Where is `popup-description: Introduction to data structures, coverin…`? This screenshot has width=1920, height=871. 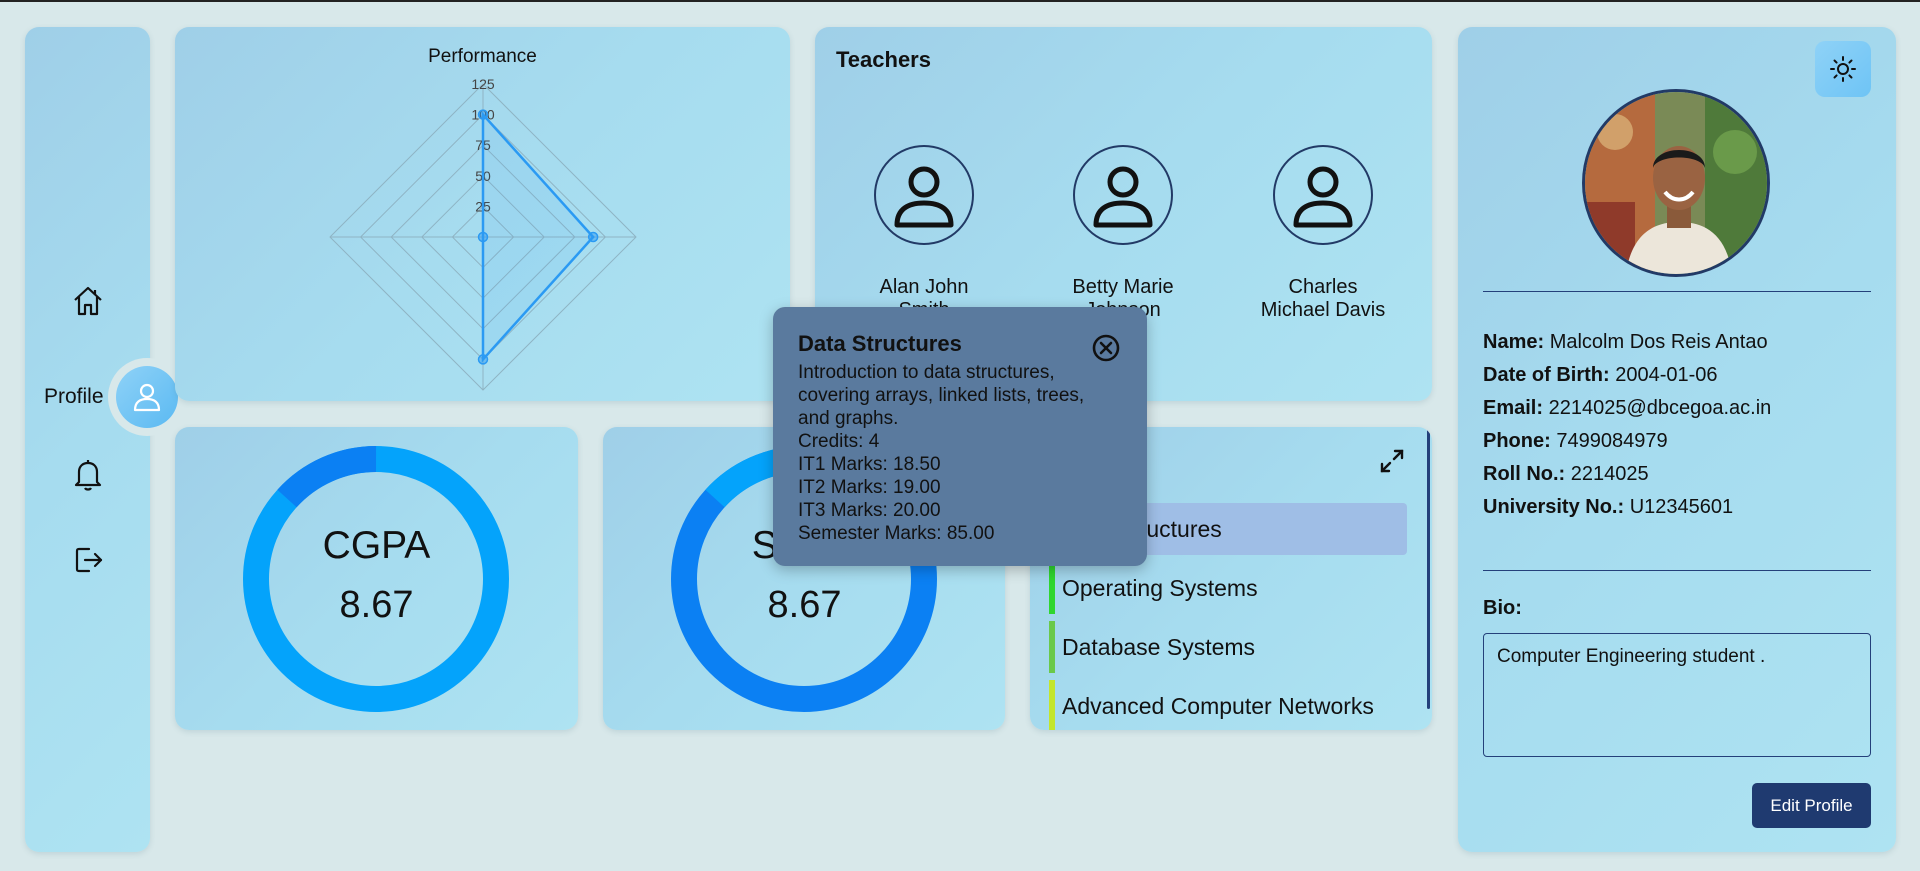 popup-description: Introduction to data structures, coverin… is located at coordinates (941, 395).